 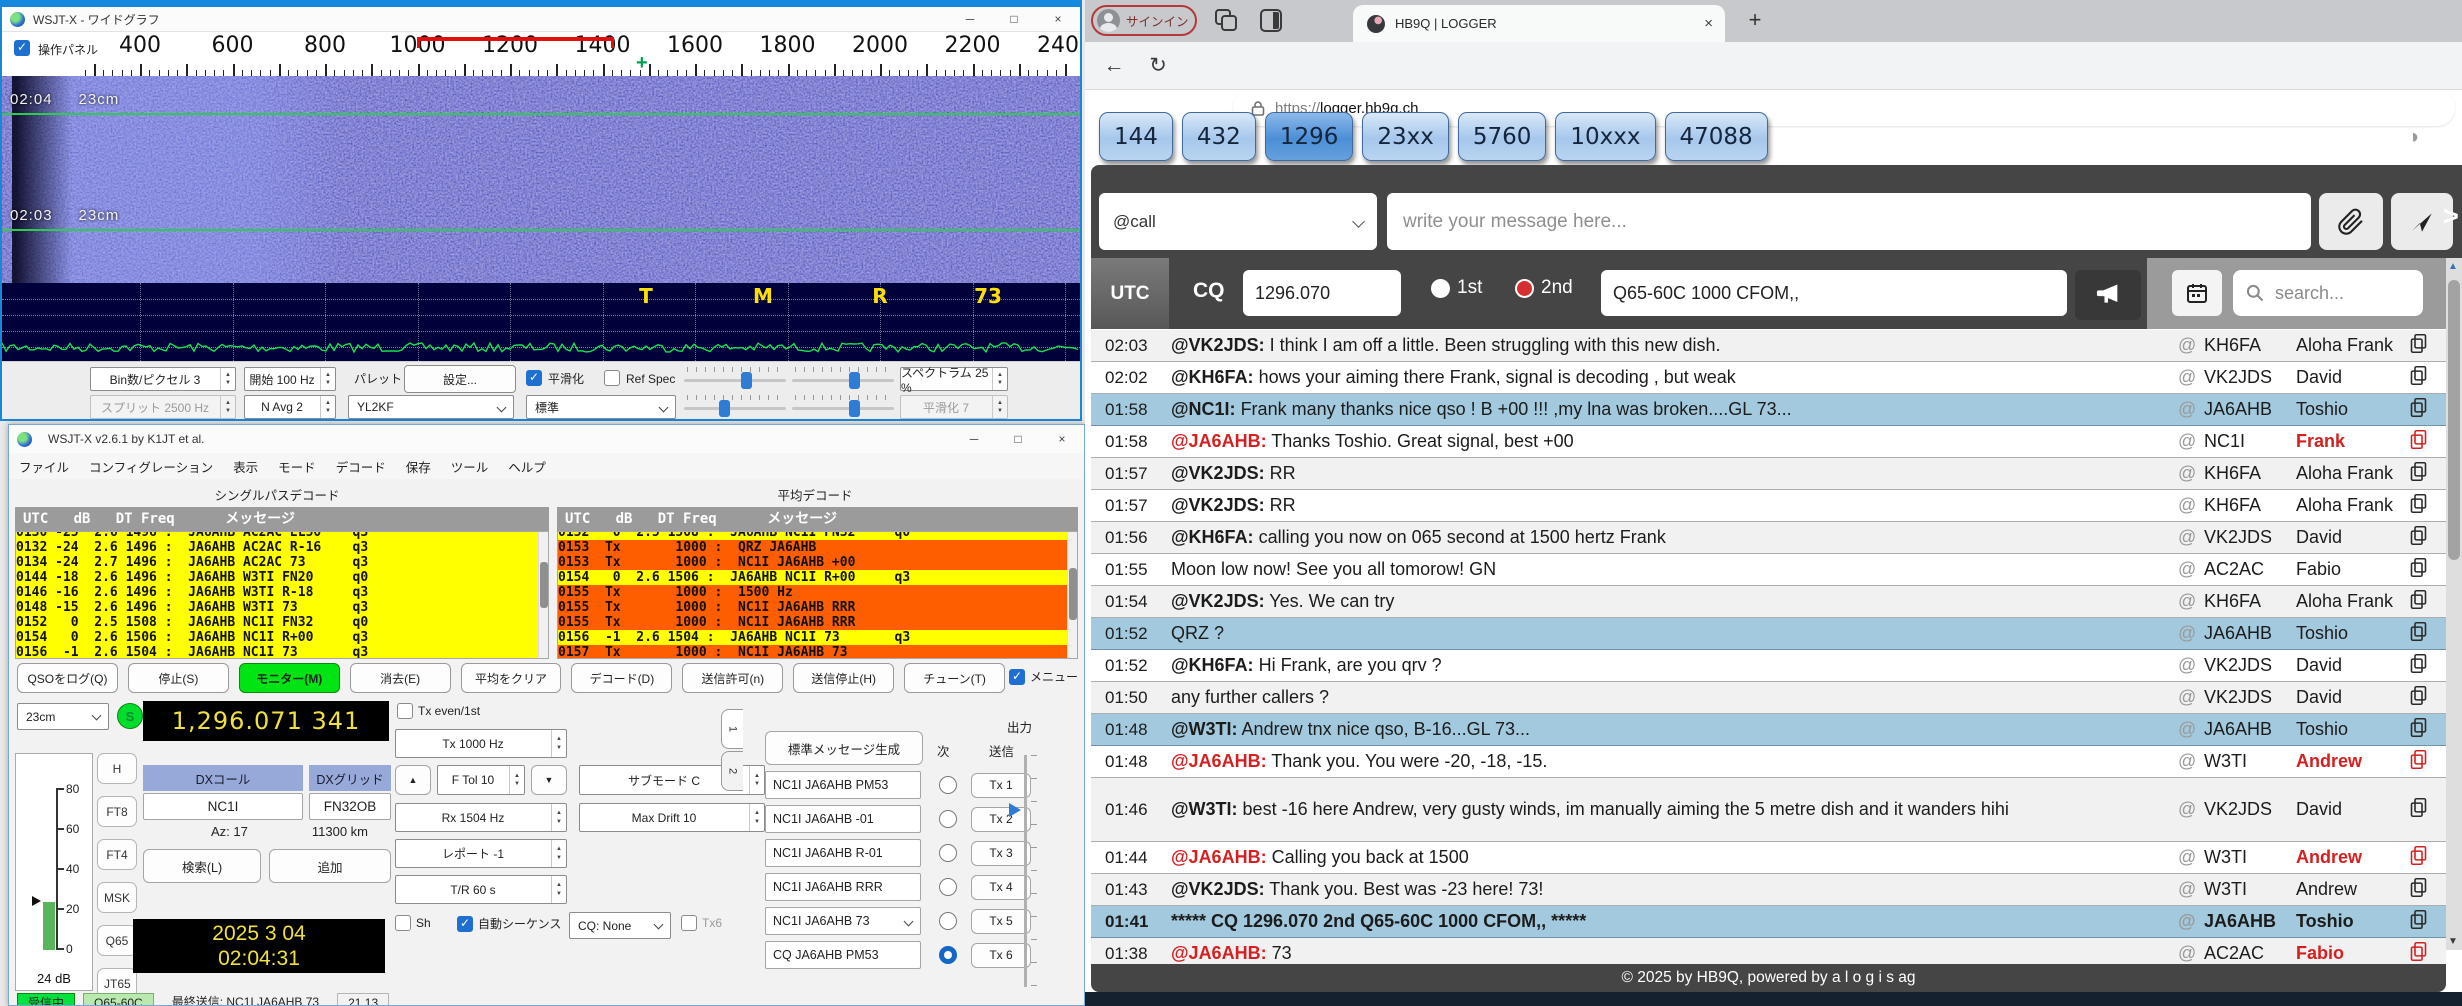 I want to click on decode-scrollbar, so click(x=543, y=595).